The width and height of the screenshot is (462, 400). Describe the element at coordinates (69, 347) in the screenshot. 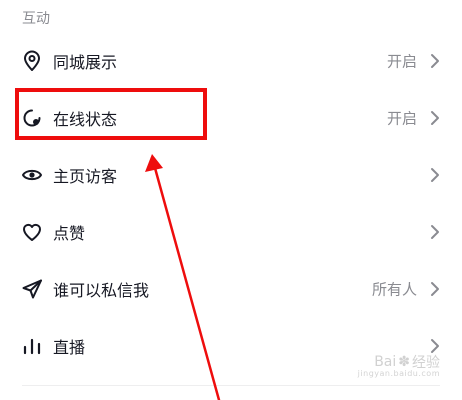

I see `setting-label-live: 直播` at that location.